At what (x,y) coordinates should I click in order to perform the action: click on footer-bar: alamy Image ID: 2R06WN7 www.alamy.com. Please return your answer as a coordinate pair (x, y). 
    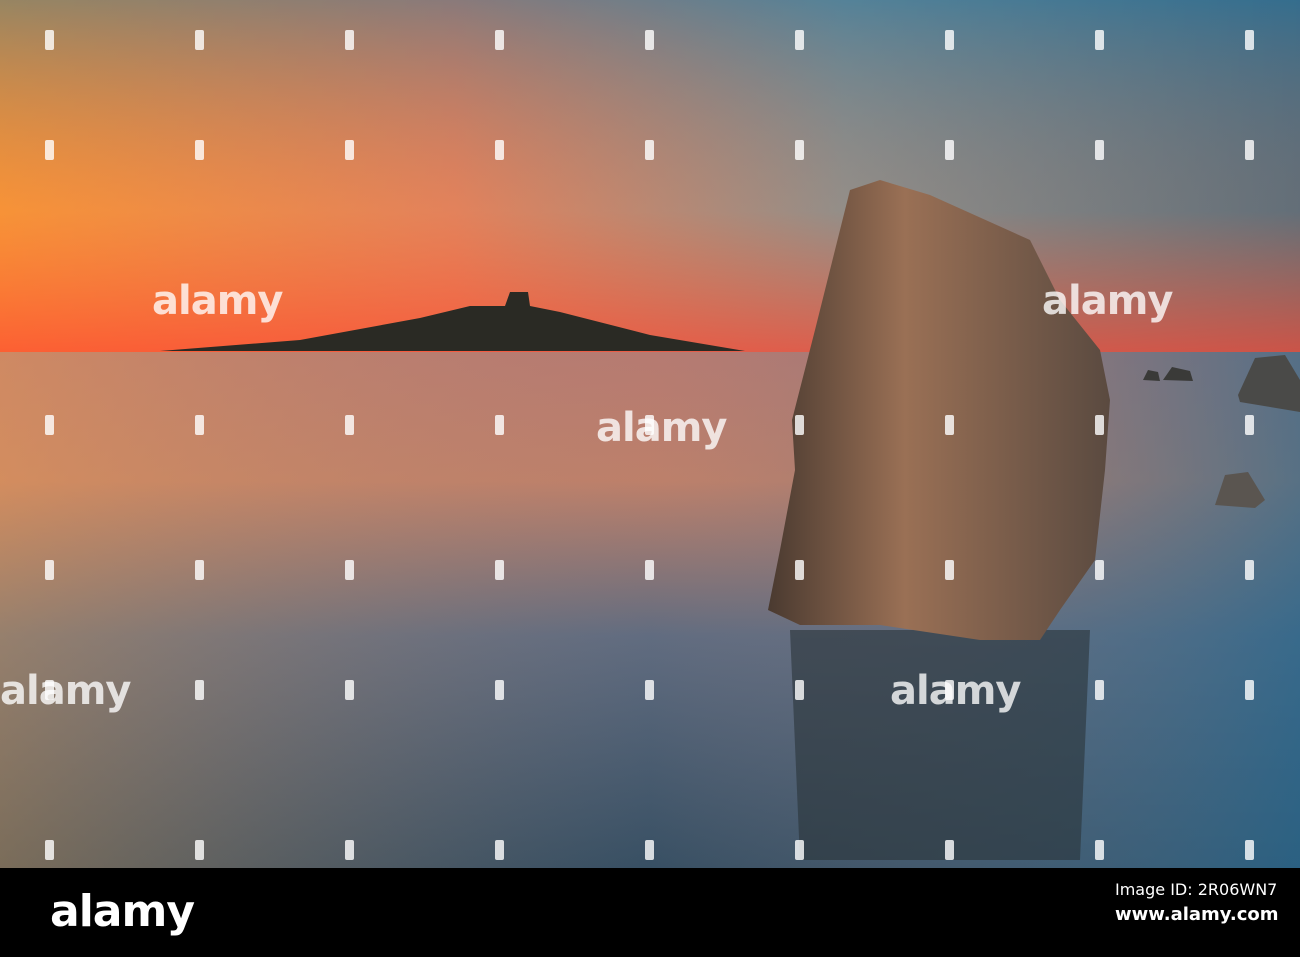
    Looking at the image, I should click on (650, 912).